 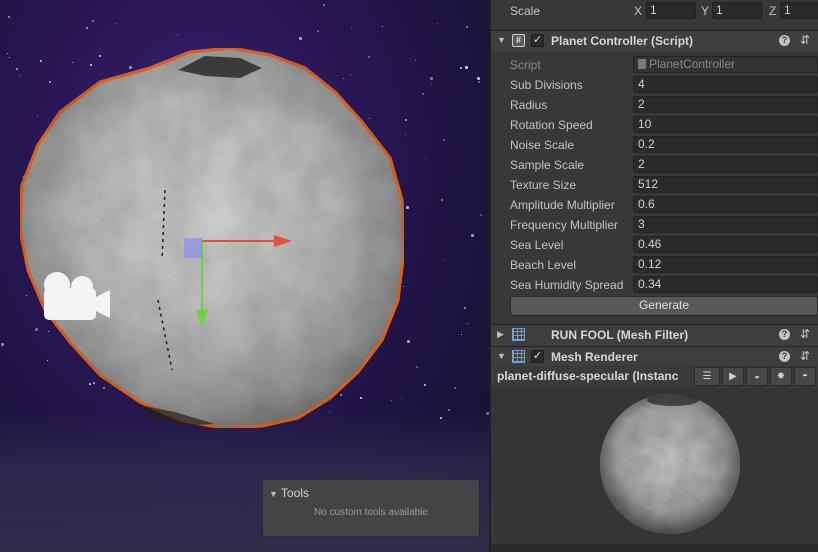 I want to click on component-title: Mesh Renderer, so click(x=594, y=357).